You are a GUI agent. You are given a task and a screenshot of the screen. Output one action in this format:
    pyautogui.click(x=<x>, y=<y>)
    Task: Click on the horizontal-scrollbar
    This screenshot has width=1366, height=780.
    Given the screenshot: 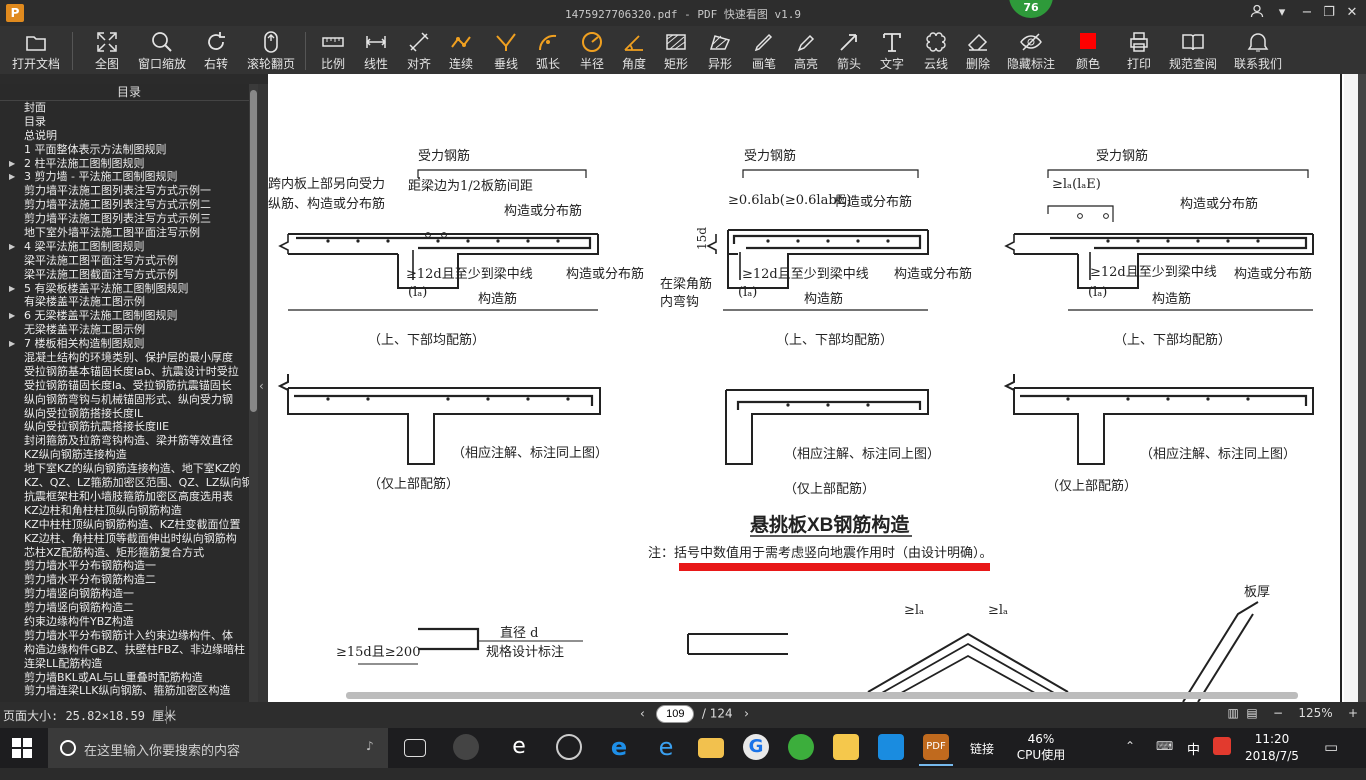 What is the action you would take?
    pyautogui.click(x=822, y=695)
    